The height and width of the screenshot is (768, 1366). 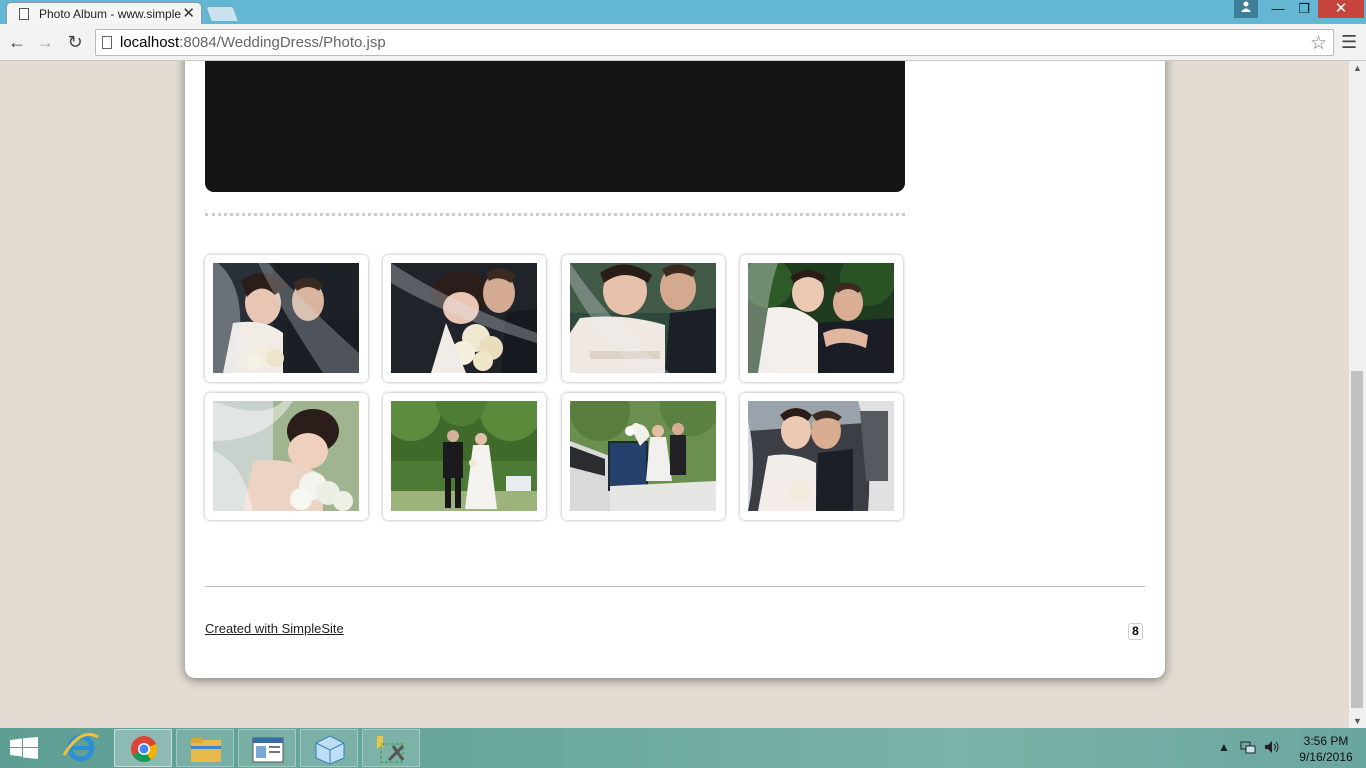 What do you see at coordinates (1341, 9) in the screenshot?
I see `window-close-icon: ✕` at bounding box center [1341, 9].